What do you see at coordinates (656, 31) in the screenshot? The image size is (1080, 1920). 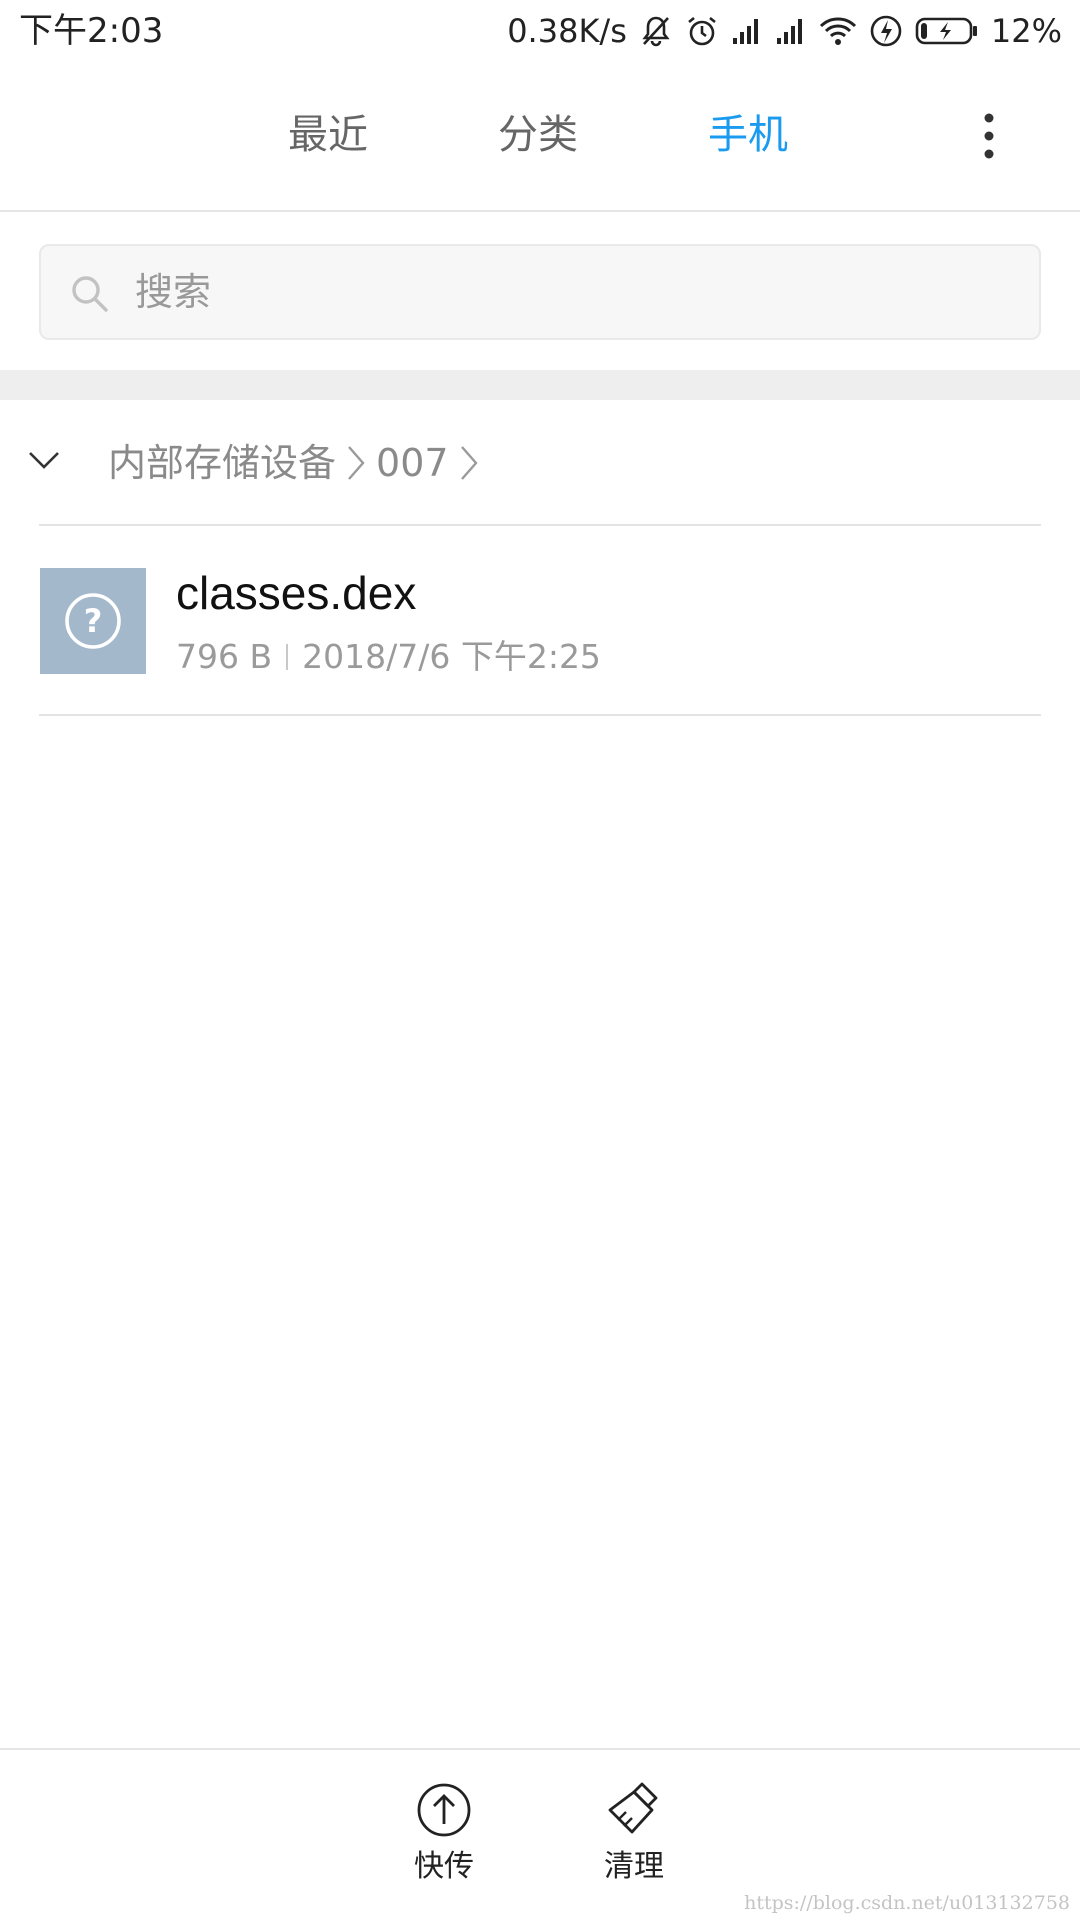 I see `mute-icon` at bounding box center [656, 31].